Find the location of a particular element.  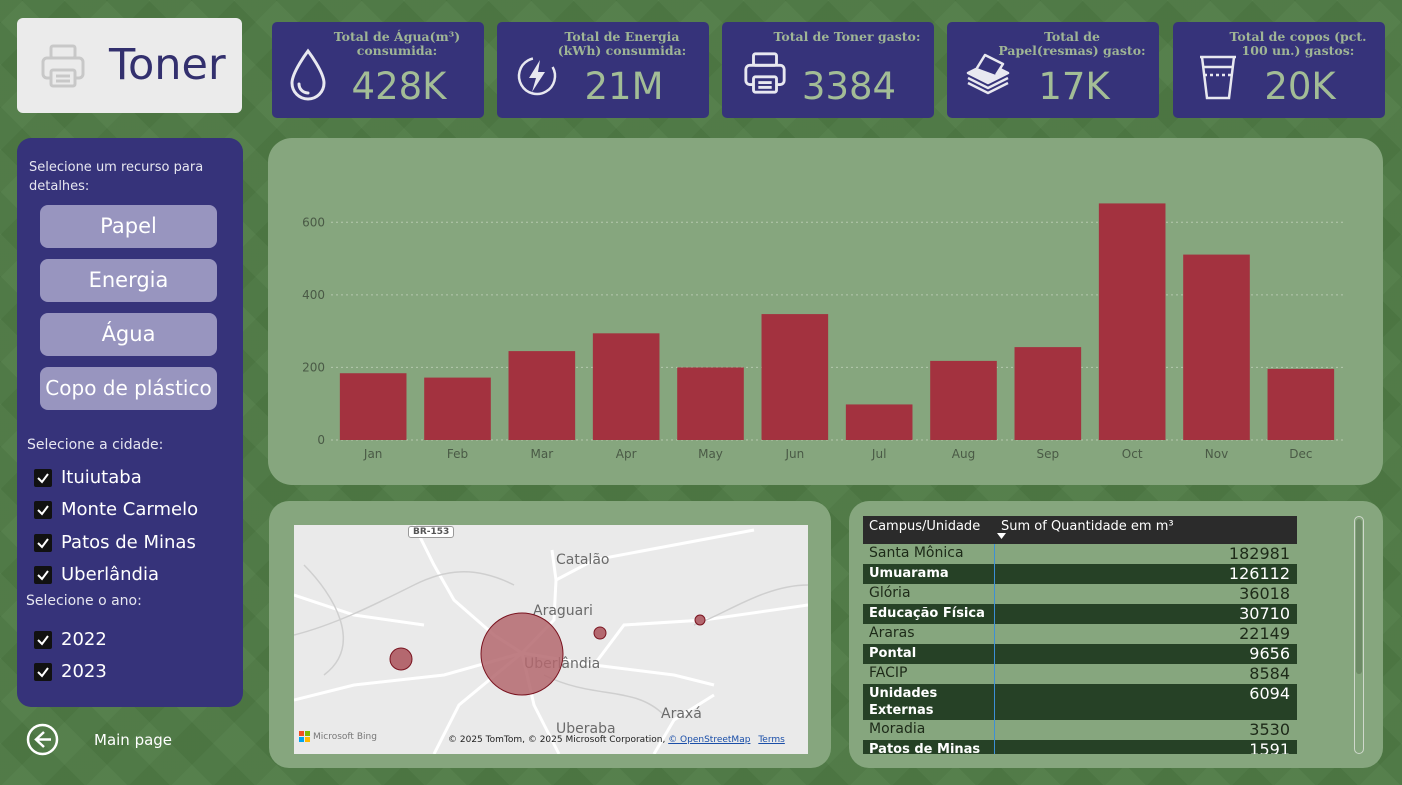

kpi-card-toner: Total de Toner gasto: 3384 is located at coordinates (828, 70).